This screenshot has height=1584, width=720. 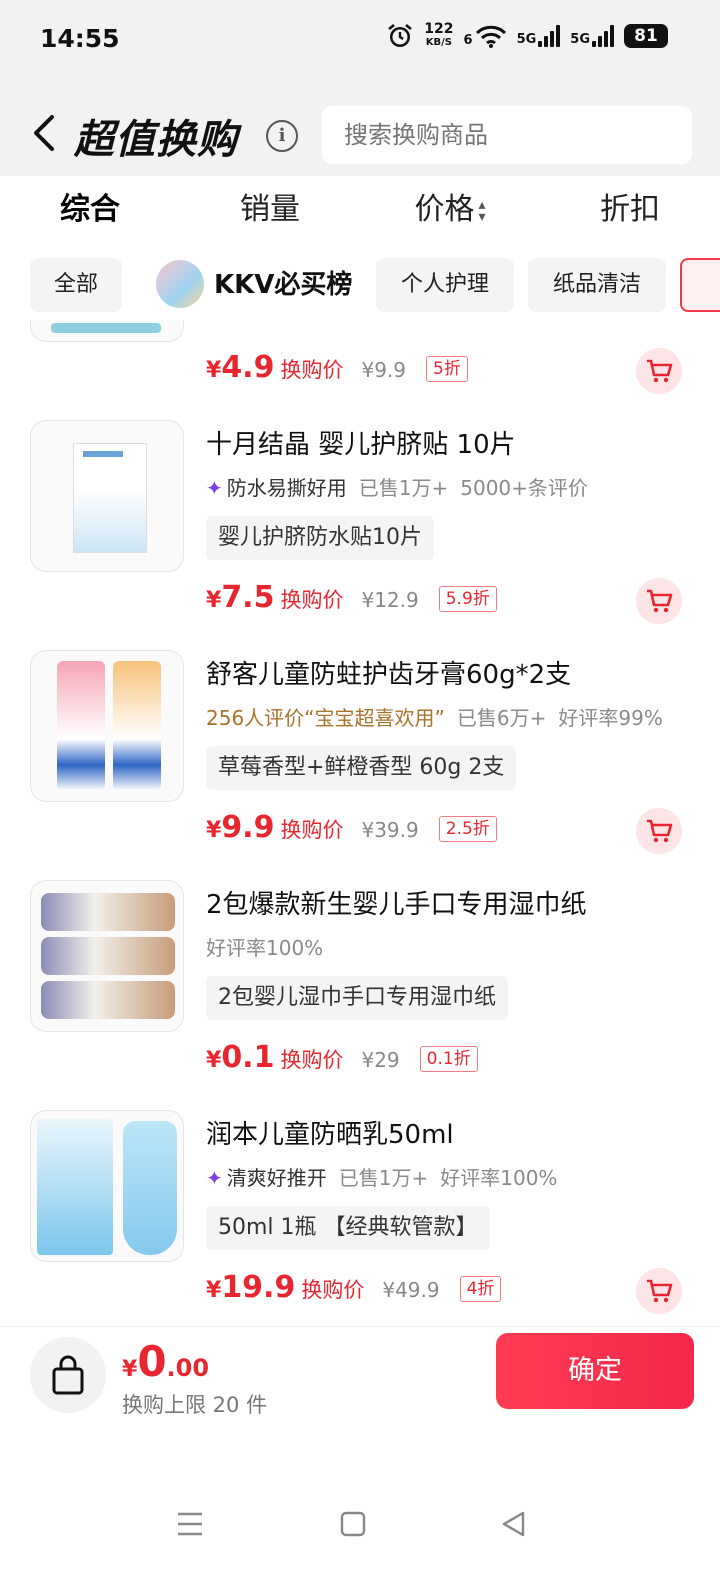 What do you see at coordinates (357, 998) in the screenshot?
I see `product-spec: 2包婴儿湿巾手口专用湿巾纸` at bounding box center [357, 998].